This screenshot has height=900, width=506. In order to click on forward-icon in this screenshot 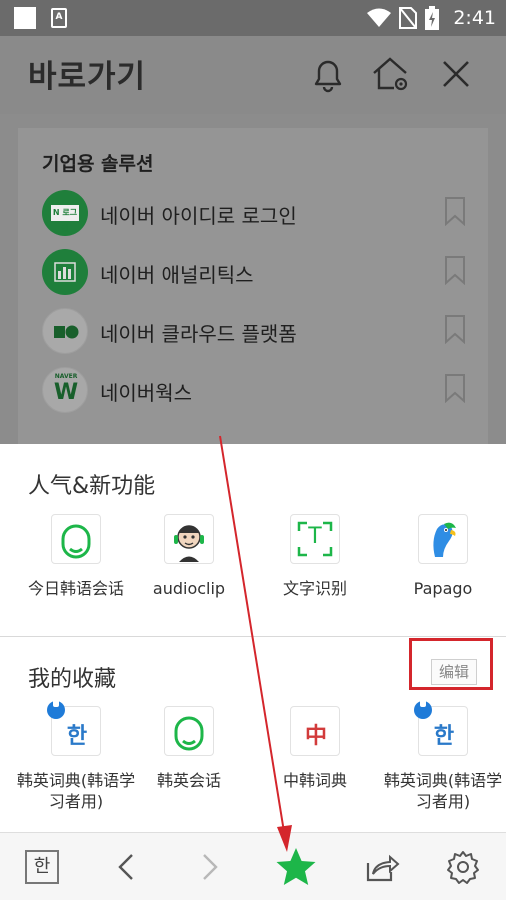, I will do `click(210, 867)`.